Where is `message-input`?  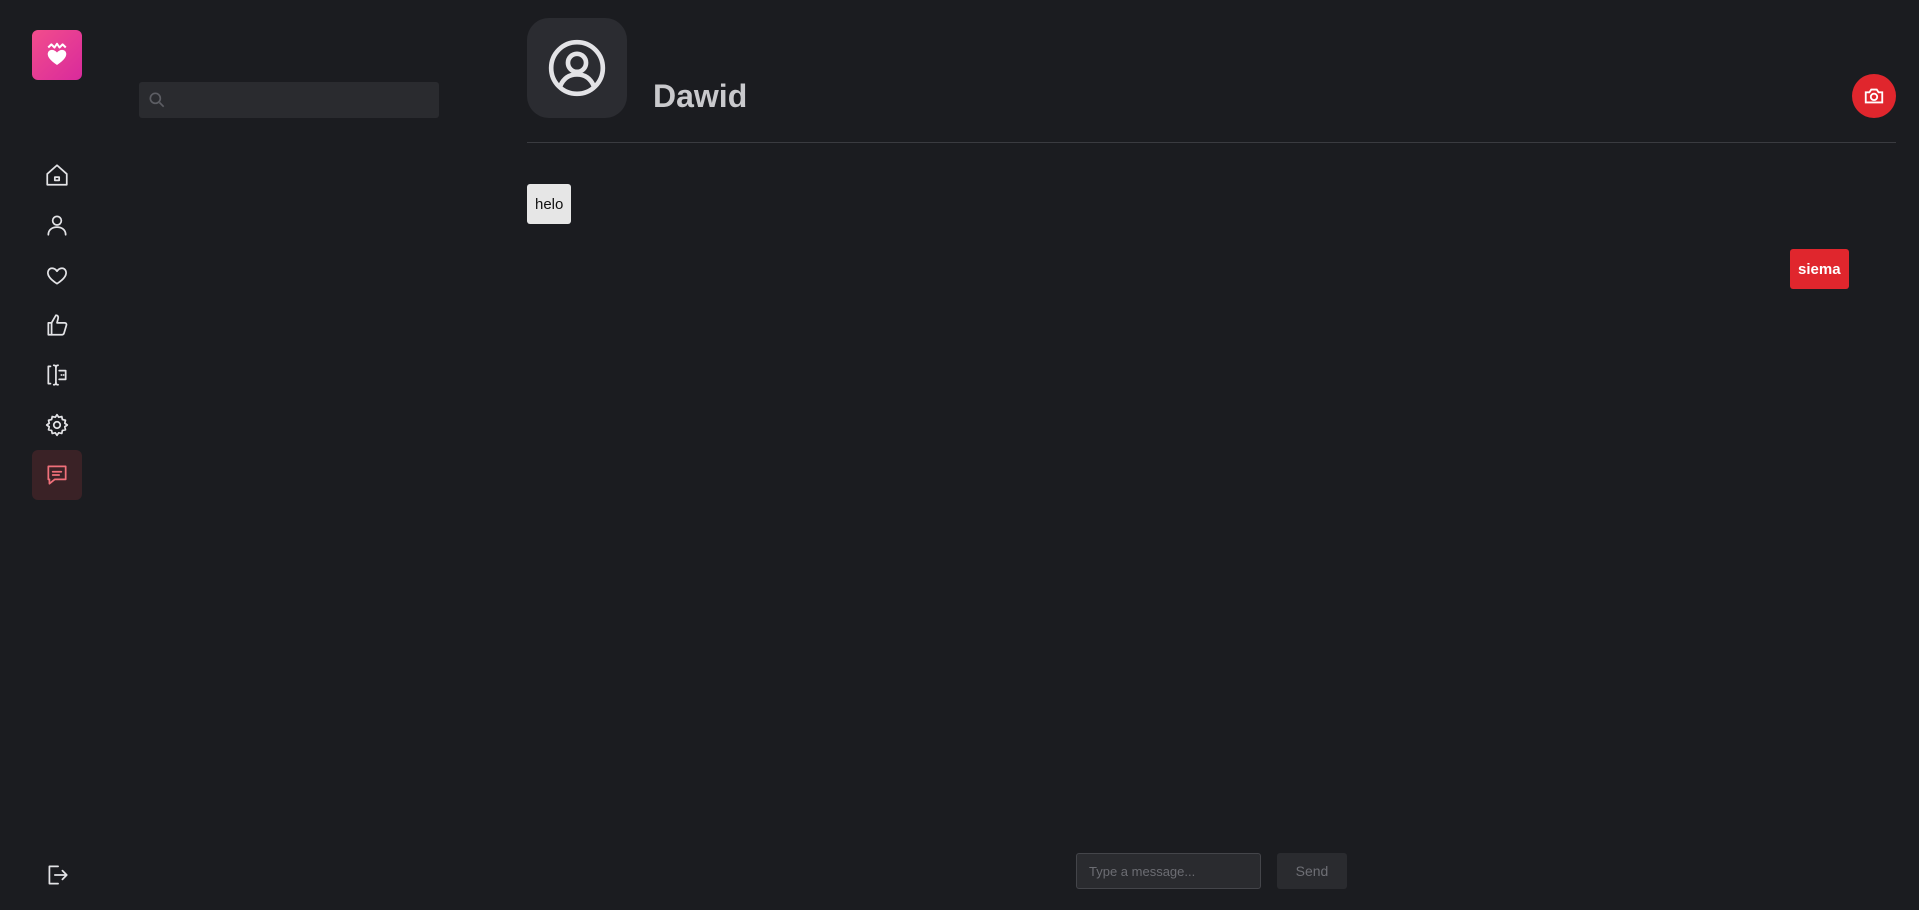 message-input is located at coordinates (1168, 871).